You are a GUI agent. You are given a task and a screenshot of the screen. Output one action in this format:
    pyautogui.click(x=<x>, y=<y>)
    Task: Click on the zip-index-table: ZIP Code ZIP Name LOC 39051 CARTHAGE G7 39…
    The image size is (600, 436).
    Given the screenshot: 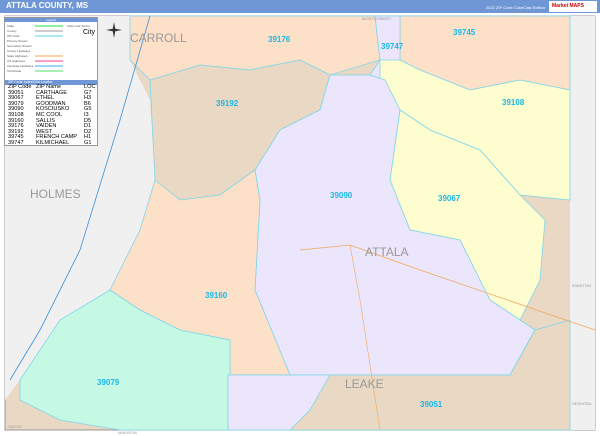 What is the action you would take?
    pyautogui.click(x=52, y=115)
    